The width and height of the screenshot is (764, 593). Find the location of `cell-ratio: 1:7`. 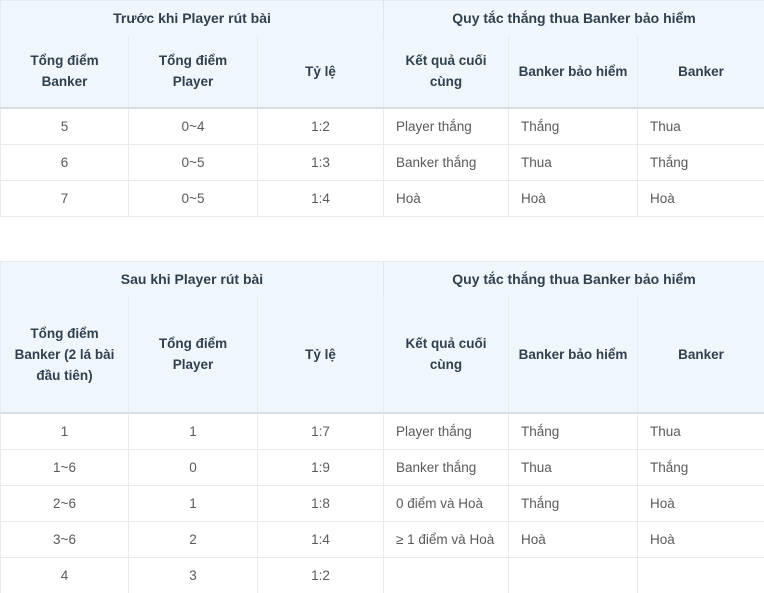

cell-ratio: 1:7 is located at coordinates (321, 431).